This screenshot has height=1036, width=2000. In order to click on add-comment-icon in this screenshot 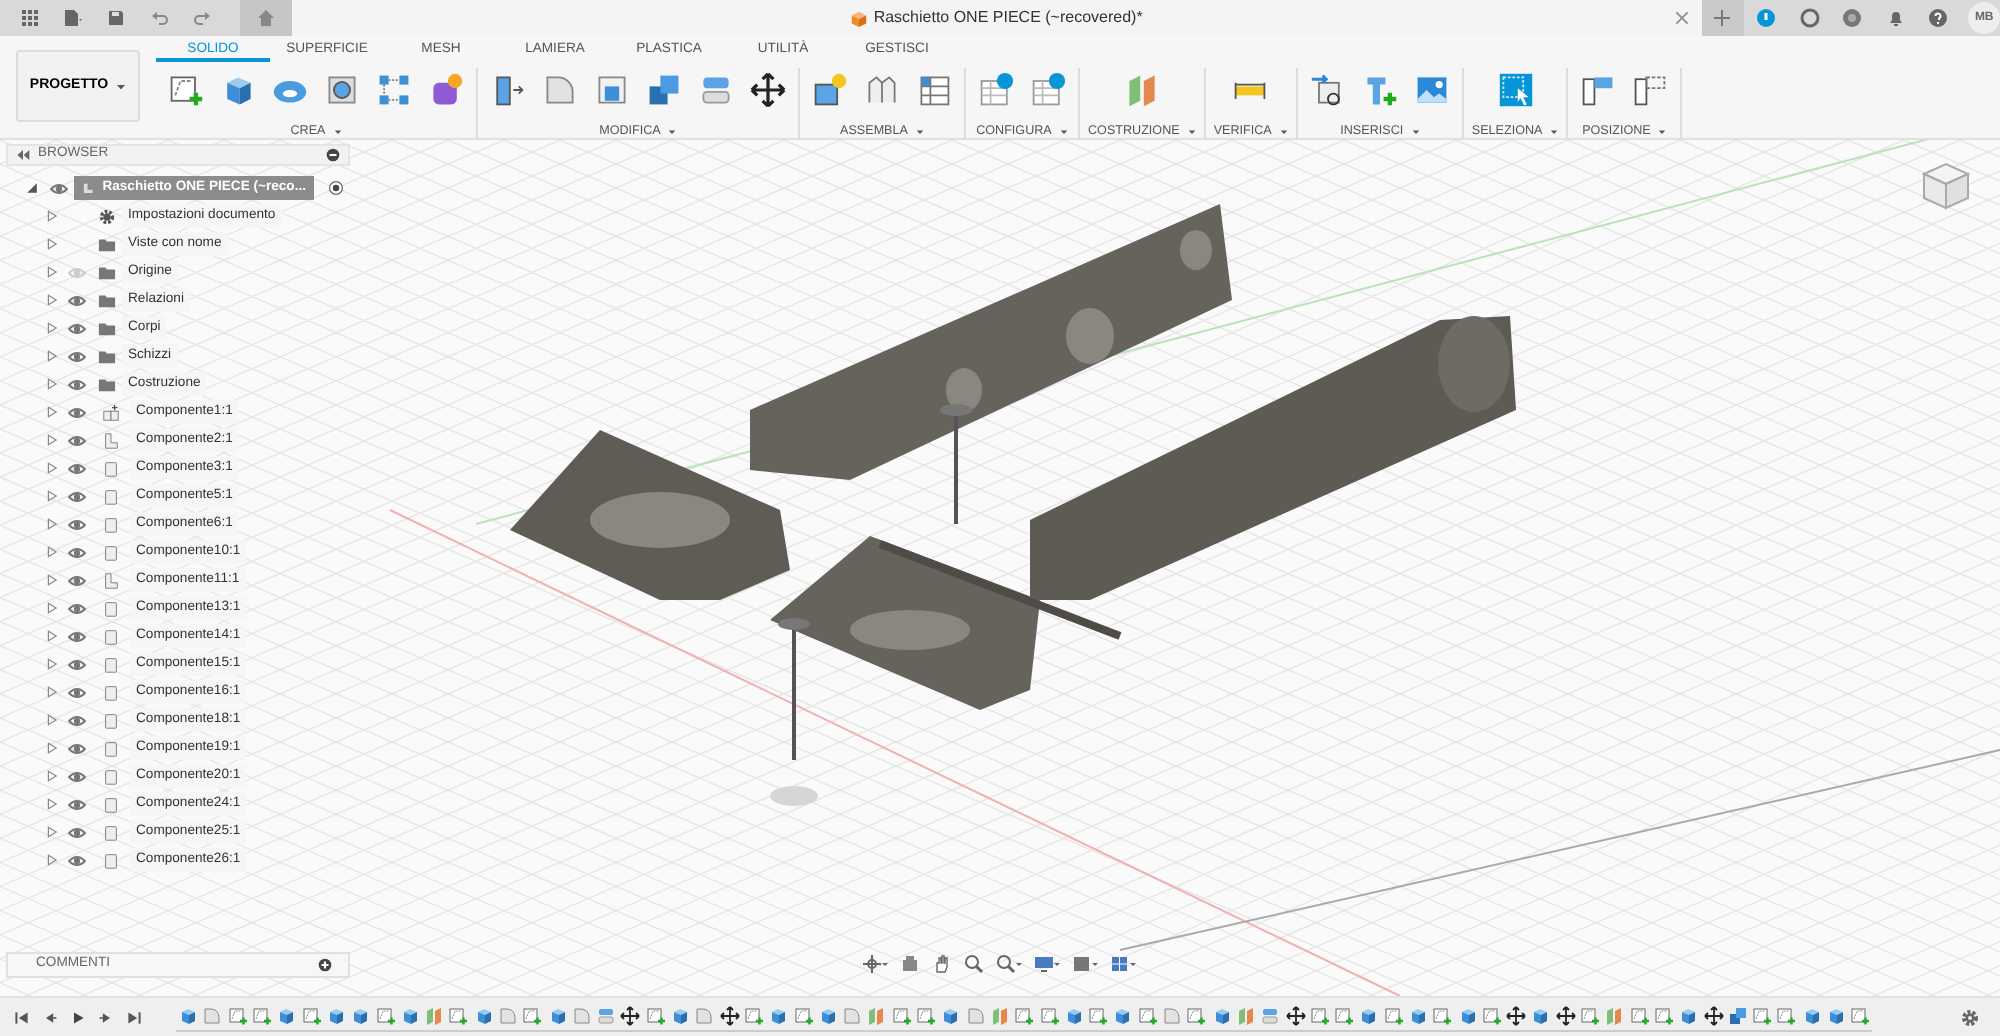, I will do `click(325, 965)`.